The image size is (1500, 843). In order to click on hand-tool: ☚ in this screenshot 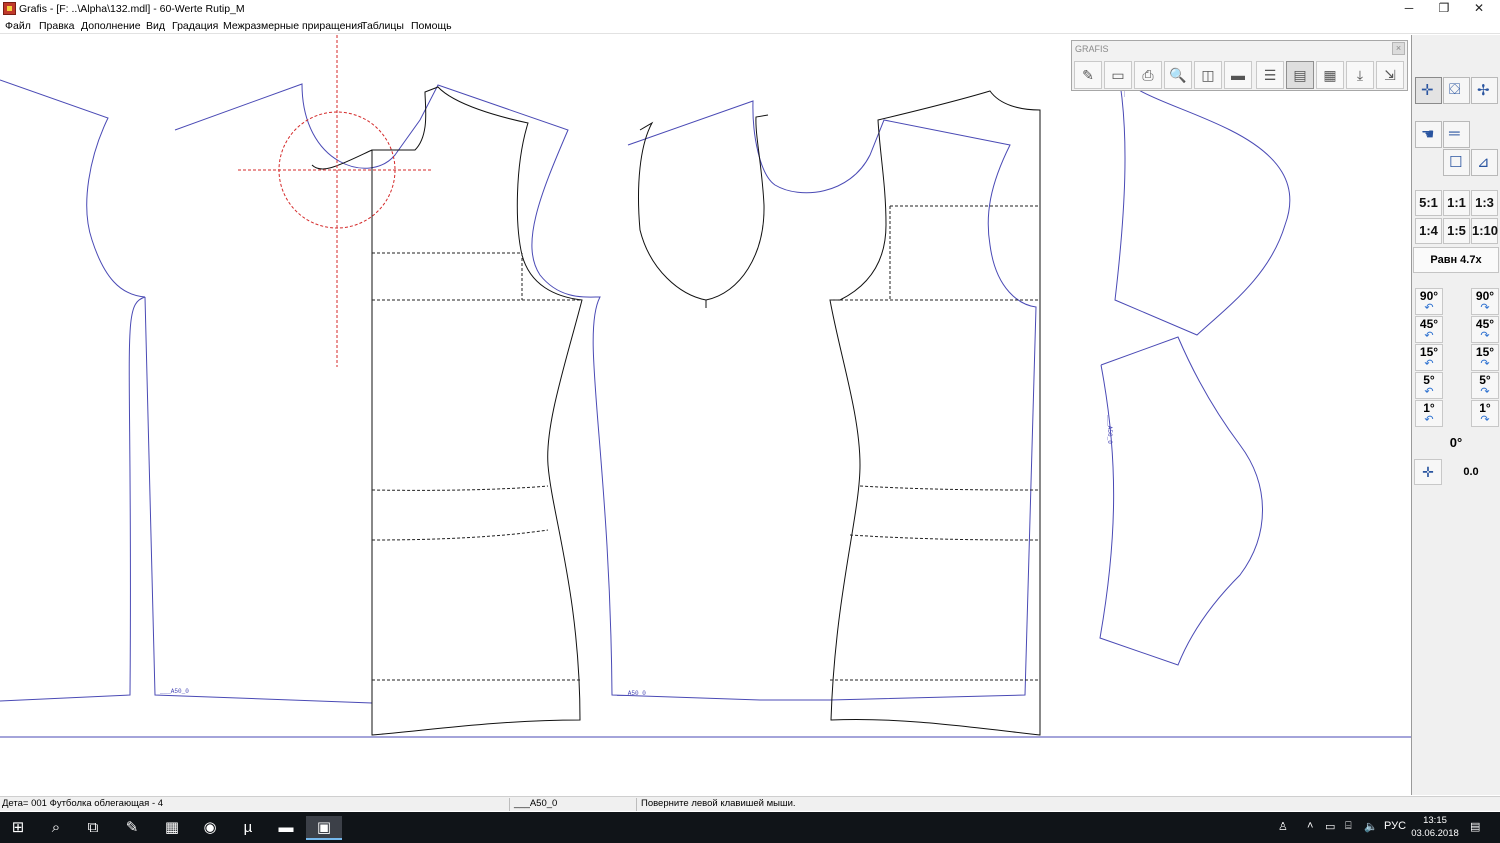, I will do `click(1428, 134)`.